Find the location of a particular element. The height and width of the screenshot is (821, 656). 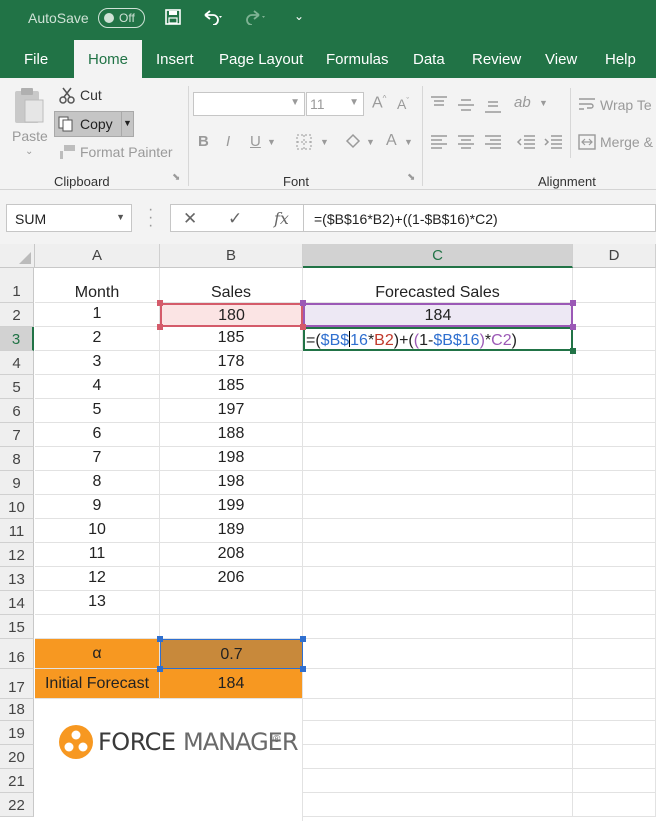

name-box: SUM ▼ is located at coordinates (69, 218).